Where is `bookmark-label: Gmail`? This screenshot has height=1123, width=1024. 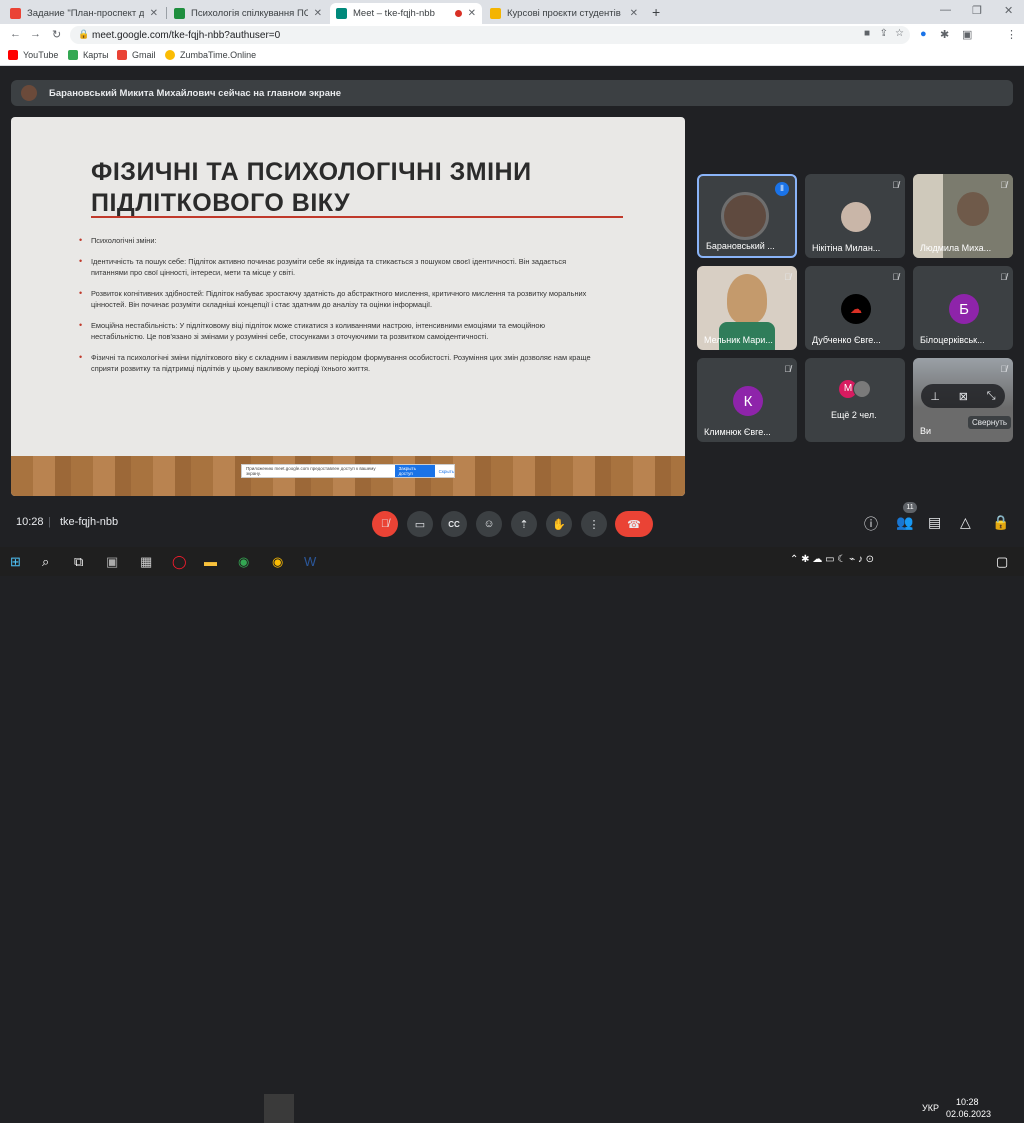
bookmark-label: Gmail is located at coordinates (144, 55).